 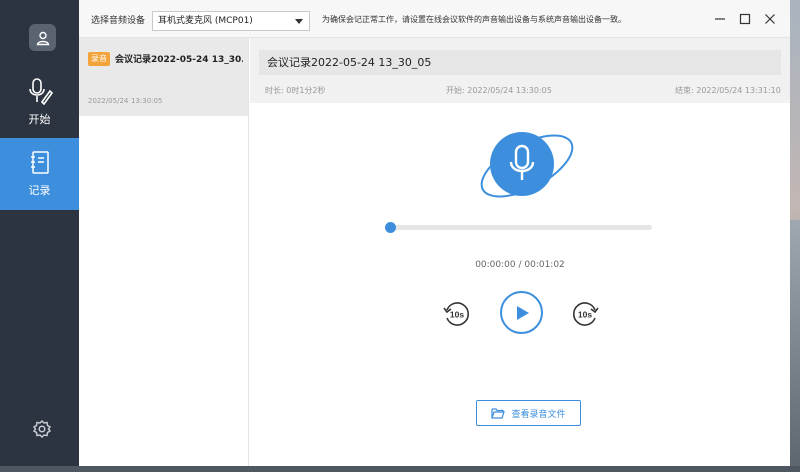 I want to click on open-recording-file-button: 查看录音文件, so click(x=528, y=413).